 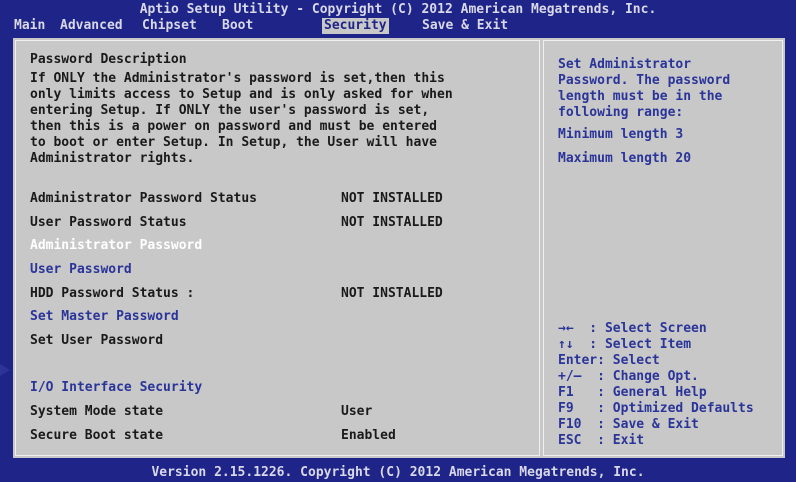 What do you see at coordinates (108, 222) in the screenshot?
I see `user-password-status-label: User Password Status` at bounding box center [108, 222].